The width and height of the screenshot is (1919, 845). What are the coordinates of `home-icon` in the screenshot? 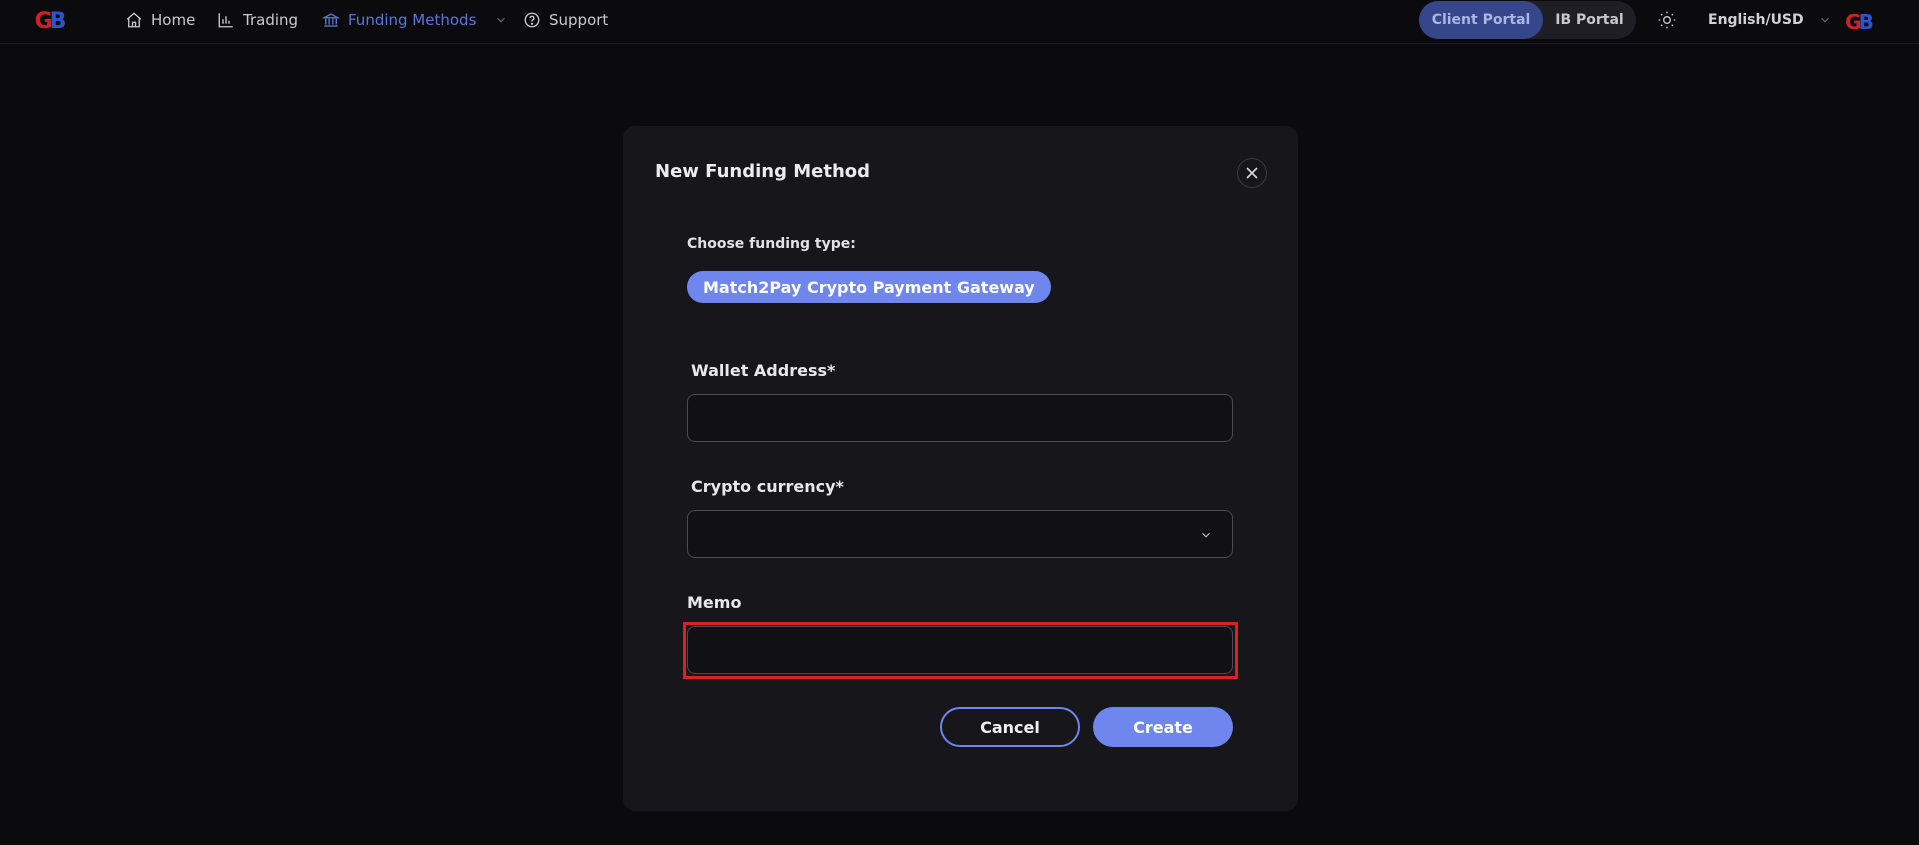 It's located at (134, 20).